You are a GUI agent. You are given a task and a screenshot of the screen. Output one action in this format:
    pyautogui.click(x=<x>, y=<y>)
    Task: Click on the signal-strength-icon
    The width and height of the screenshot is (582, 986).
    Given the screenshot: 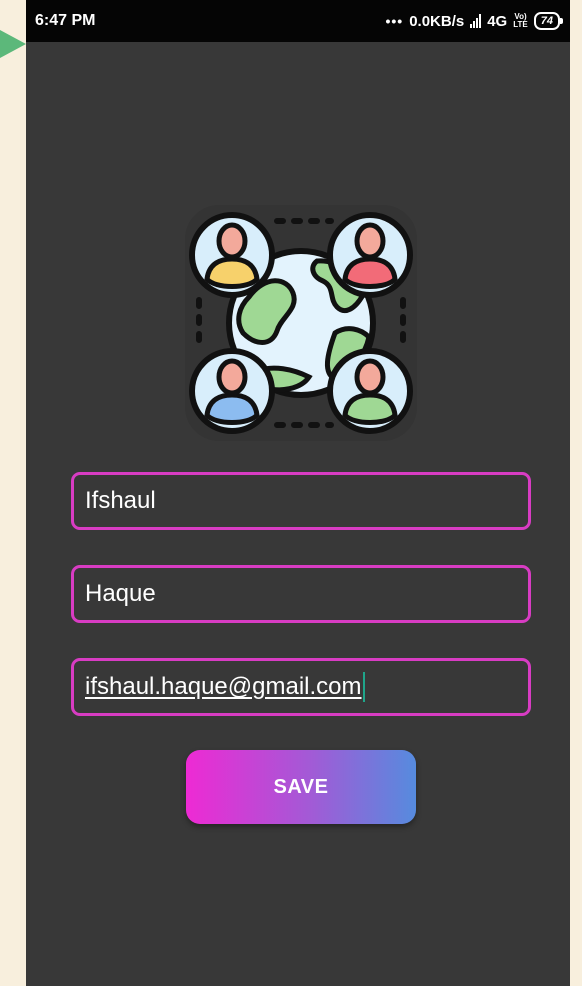 What is the action you would take?
    pyautogui.click(x=476, y=21)
    